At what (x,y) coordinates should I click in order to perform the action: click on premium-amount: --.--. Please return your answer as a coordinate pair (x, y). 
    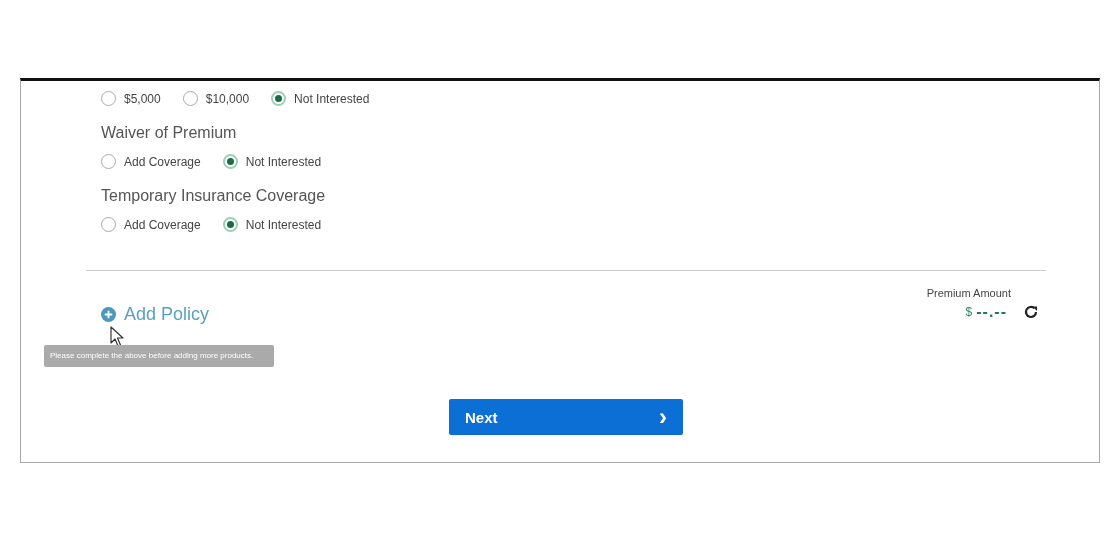
    Looking at the image, I should click on (991, 312).